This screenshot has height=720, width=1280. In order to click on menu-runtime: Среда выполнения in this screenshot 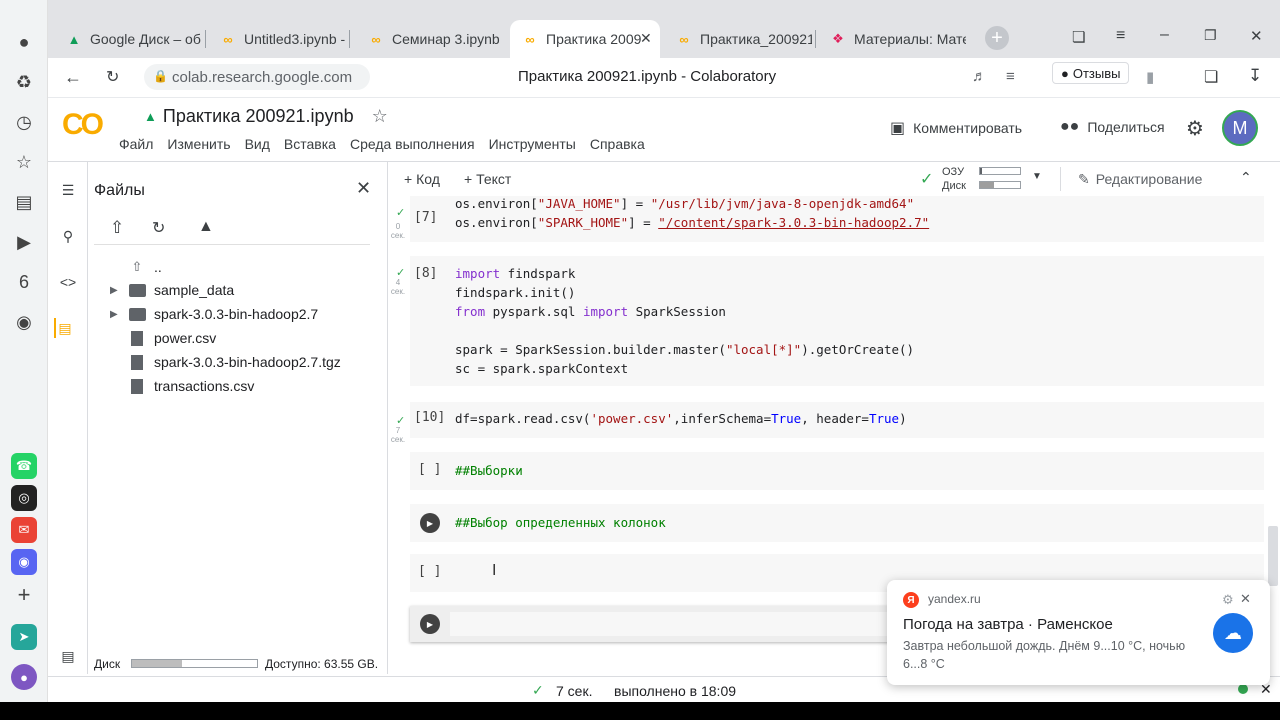, I will do `click(412, 144)`.